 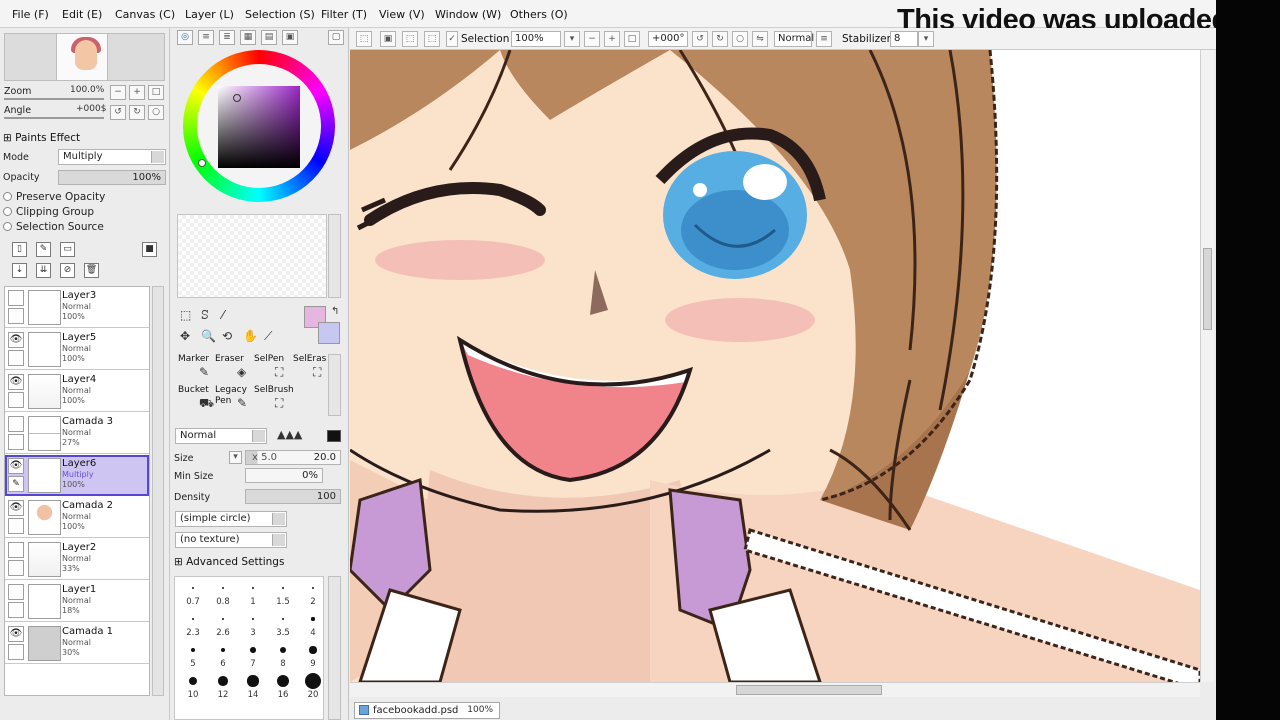 I want to click on blend-mode-select: Normal, so click(x=221, y=436).